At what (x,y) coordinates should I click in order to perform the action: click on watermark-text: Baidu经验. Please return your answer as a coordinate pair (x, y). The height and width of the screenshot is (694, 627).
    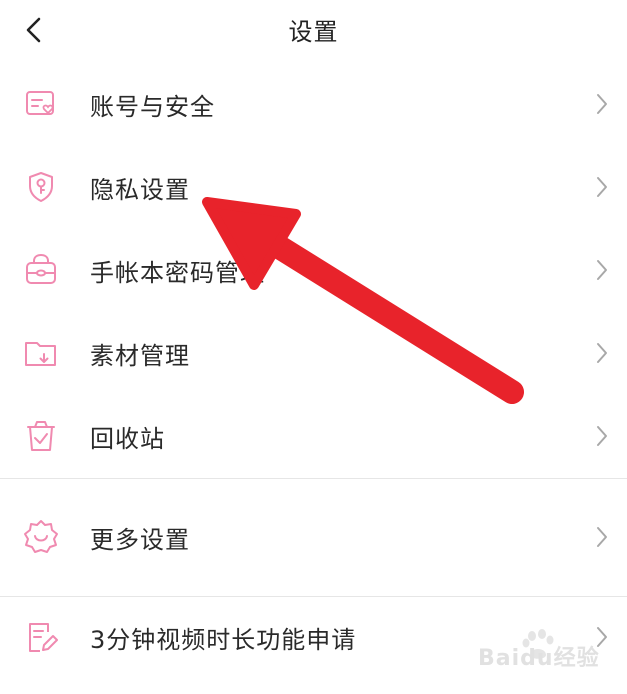
    Looking at the image, I should click on (539, 658).